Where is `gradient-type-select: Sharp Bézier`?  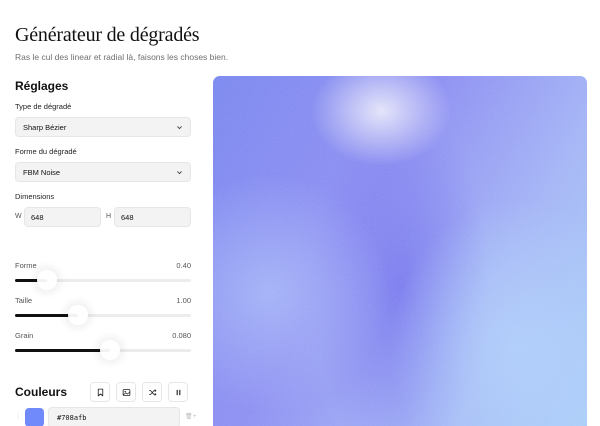 gradient-type-select: Sharp Bézier is located at coordinates (103, 127).